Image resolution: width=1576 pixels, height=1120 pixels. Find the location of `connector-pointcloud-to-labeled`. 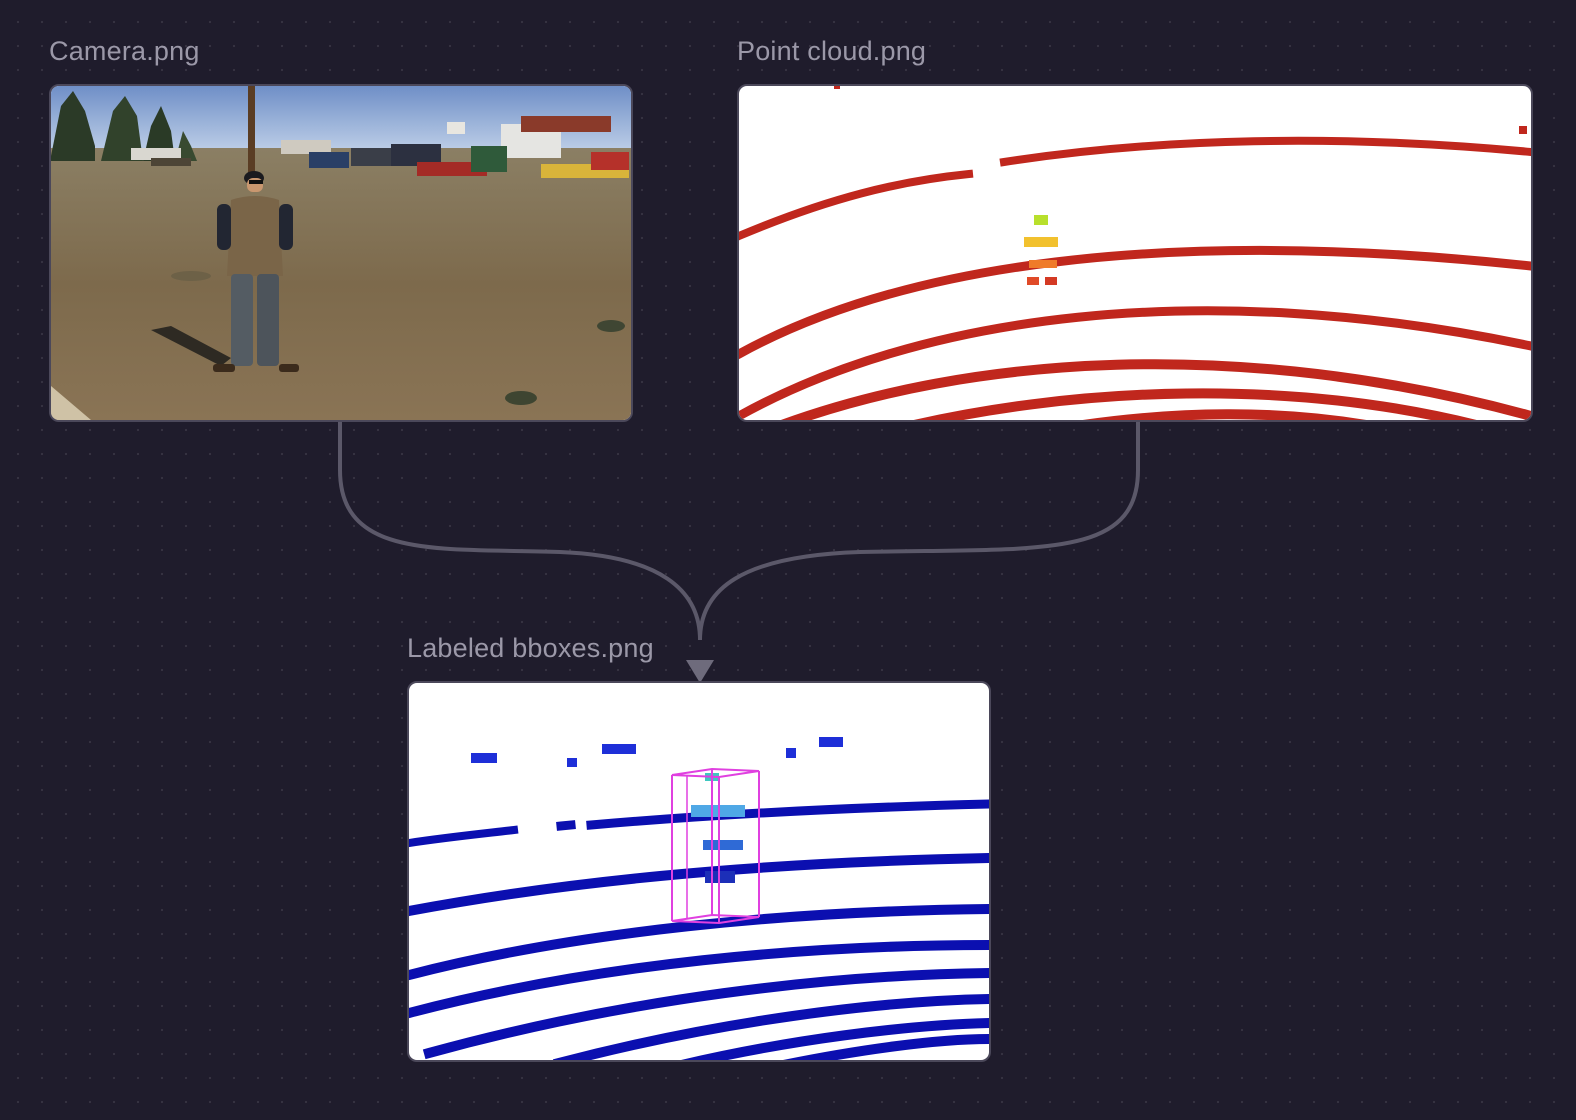

connector-pointcloud-to-labeled is located at coordinates (919, 531).